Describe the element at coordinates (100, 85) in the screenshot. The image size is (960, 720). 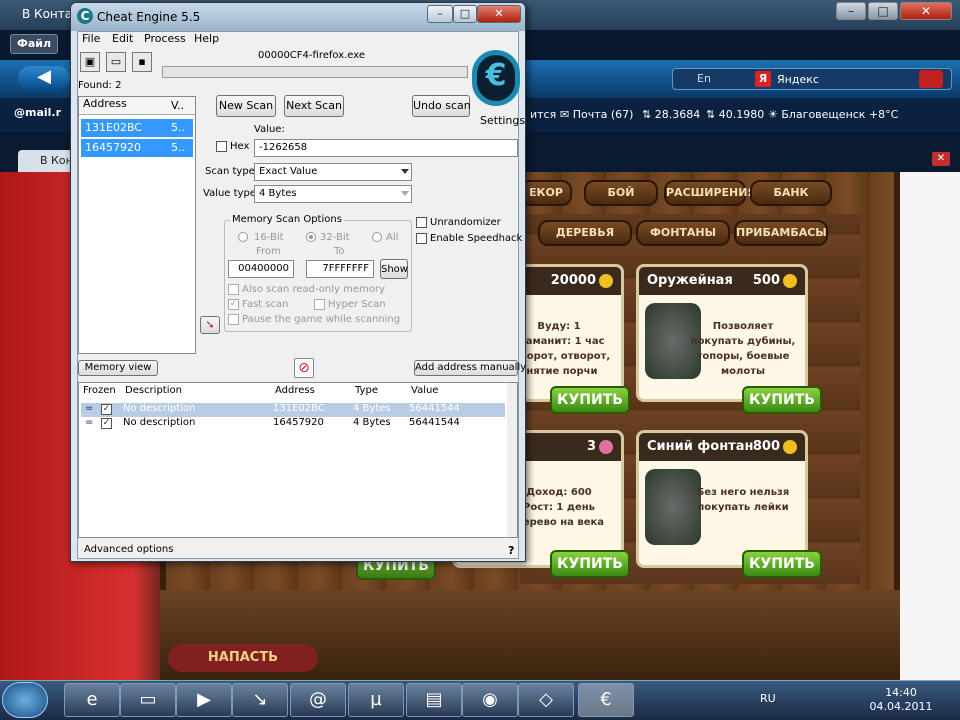
I see `found-count: Found: 2` at that location.